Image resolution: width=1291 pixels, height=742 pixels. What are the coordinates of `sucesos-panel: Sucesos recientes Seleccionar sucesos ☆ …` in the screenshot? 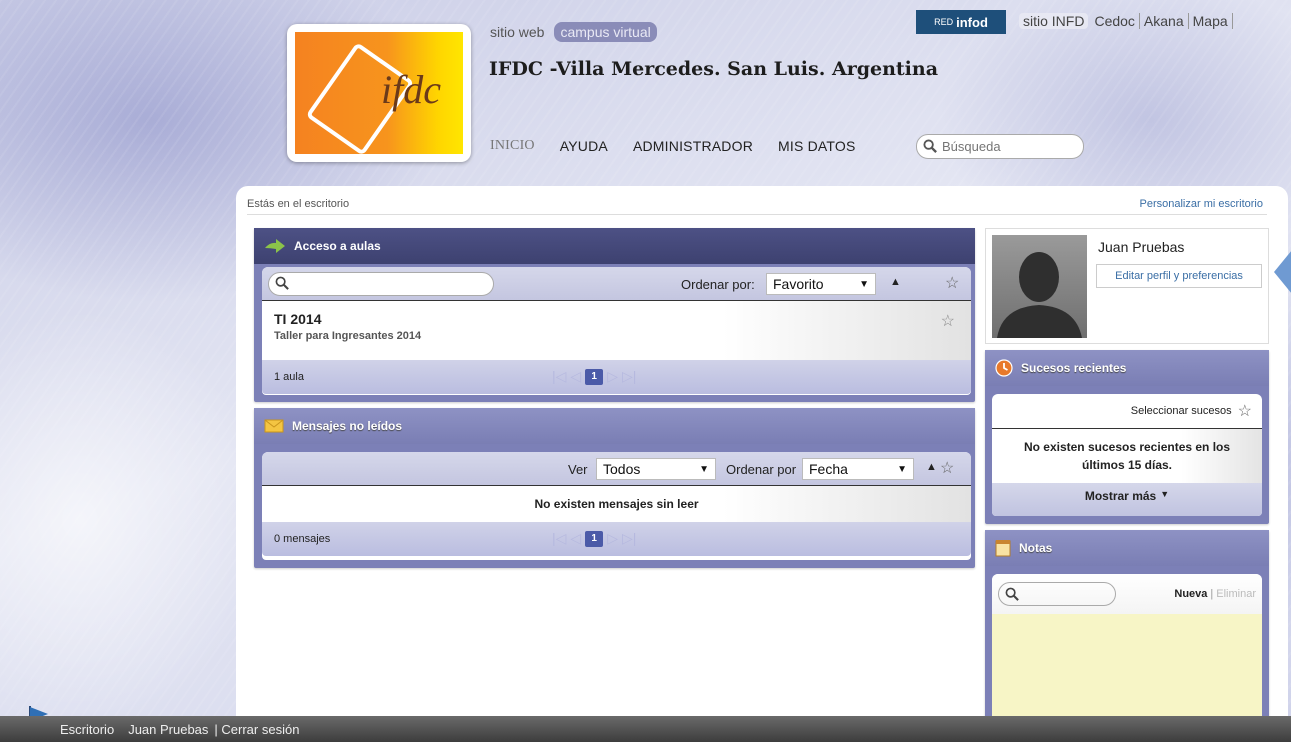 It's located at (1127, 437).